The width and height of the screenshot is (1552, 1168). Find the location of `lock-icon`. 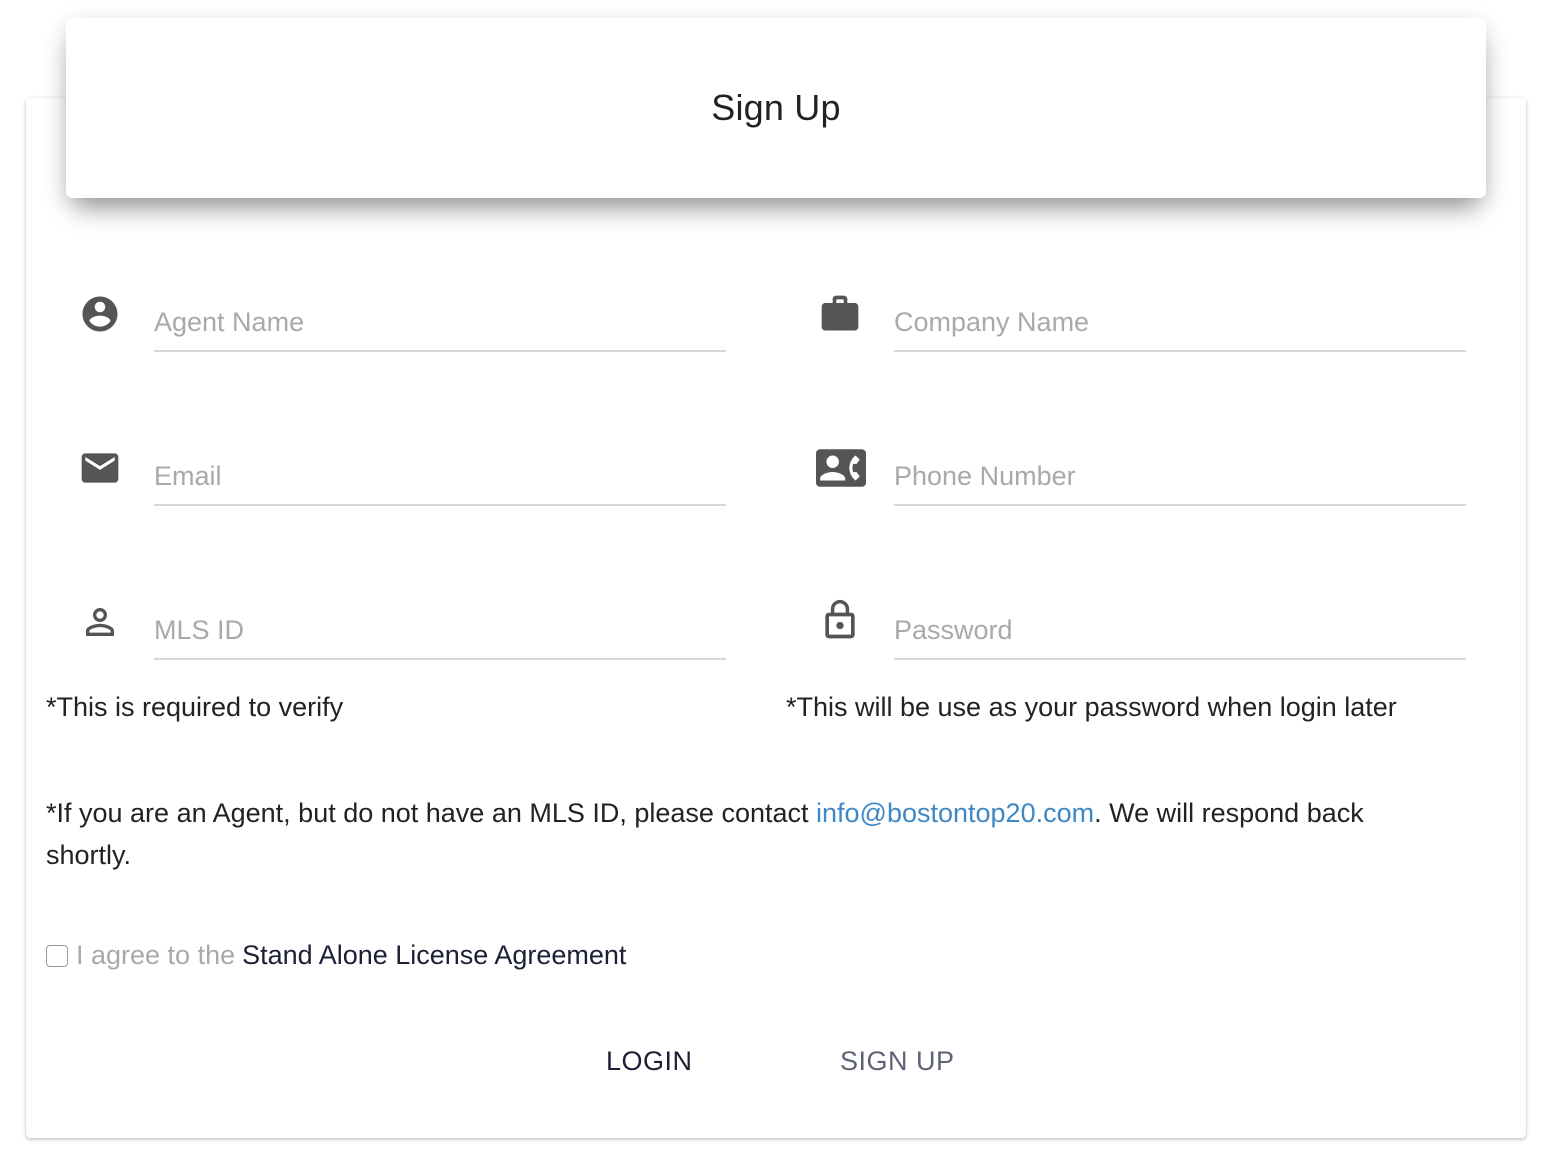

lock-icon is located at coordinates (840, 620).